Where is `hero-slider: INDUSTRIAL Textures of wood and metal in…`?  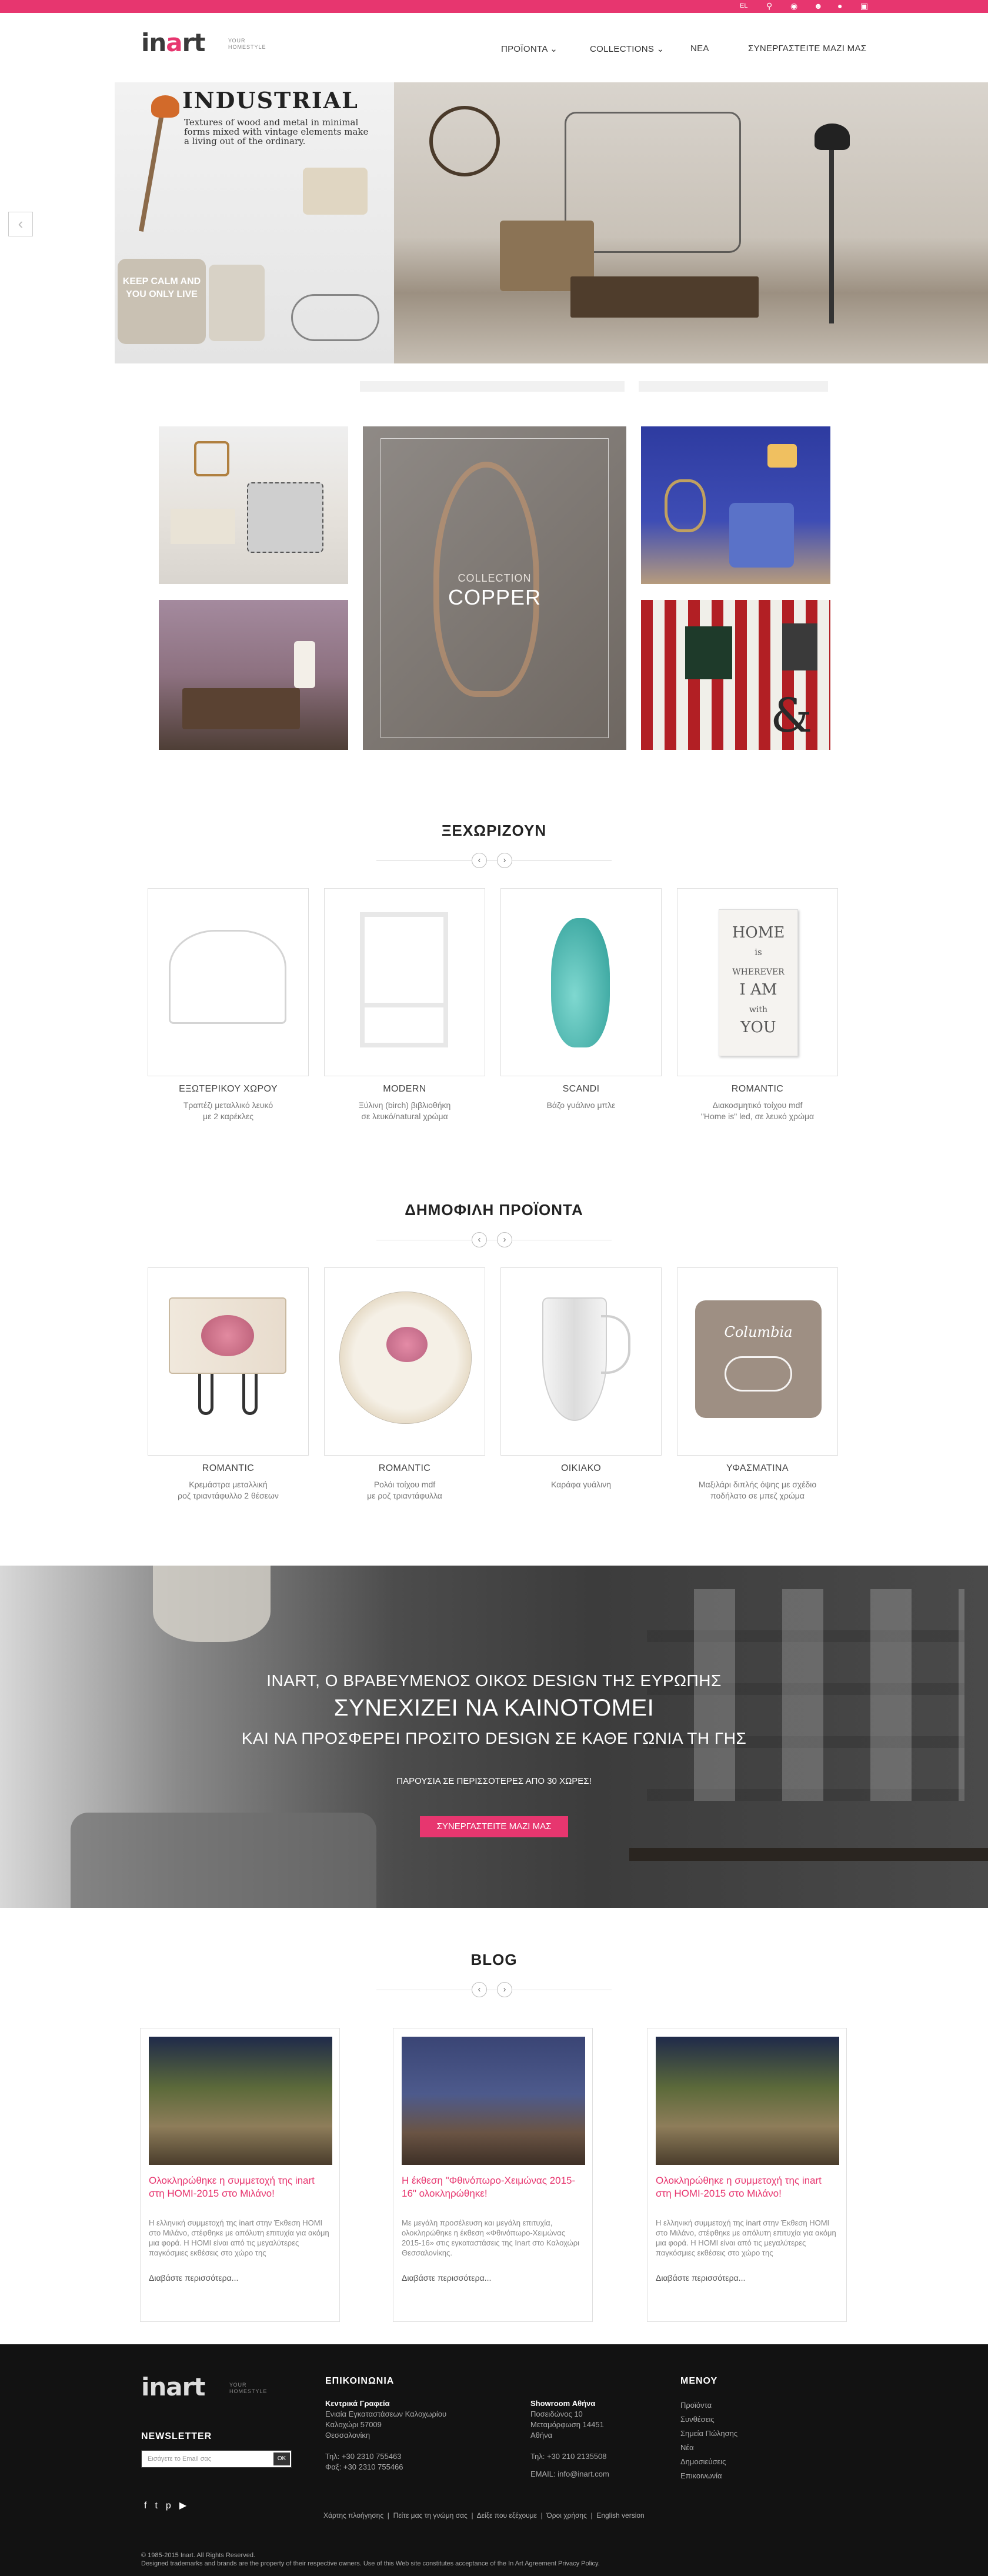
hero-slider: INDUSTRIAL Textures of wood and metal in… is located at coordinates (551, 222).